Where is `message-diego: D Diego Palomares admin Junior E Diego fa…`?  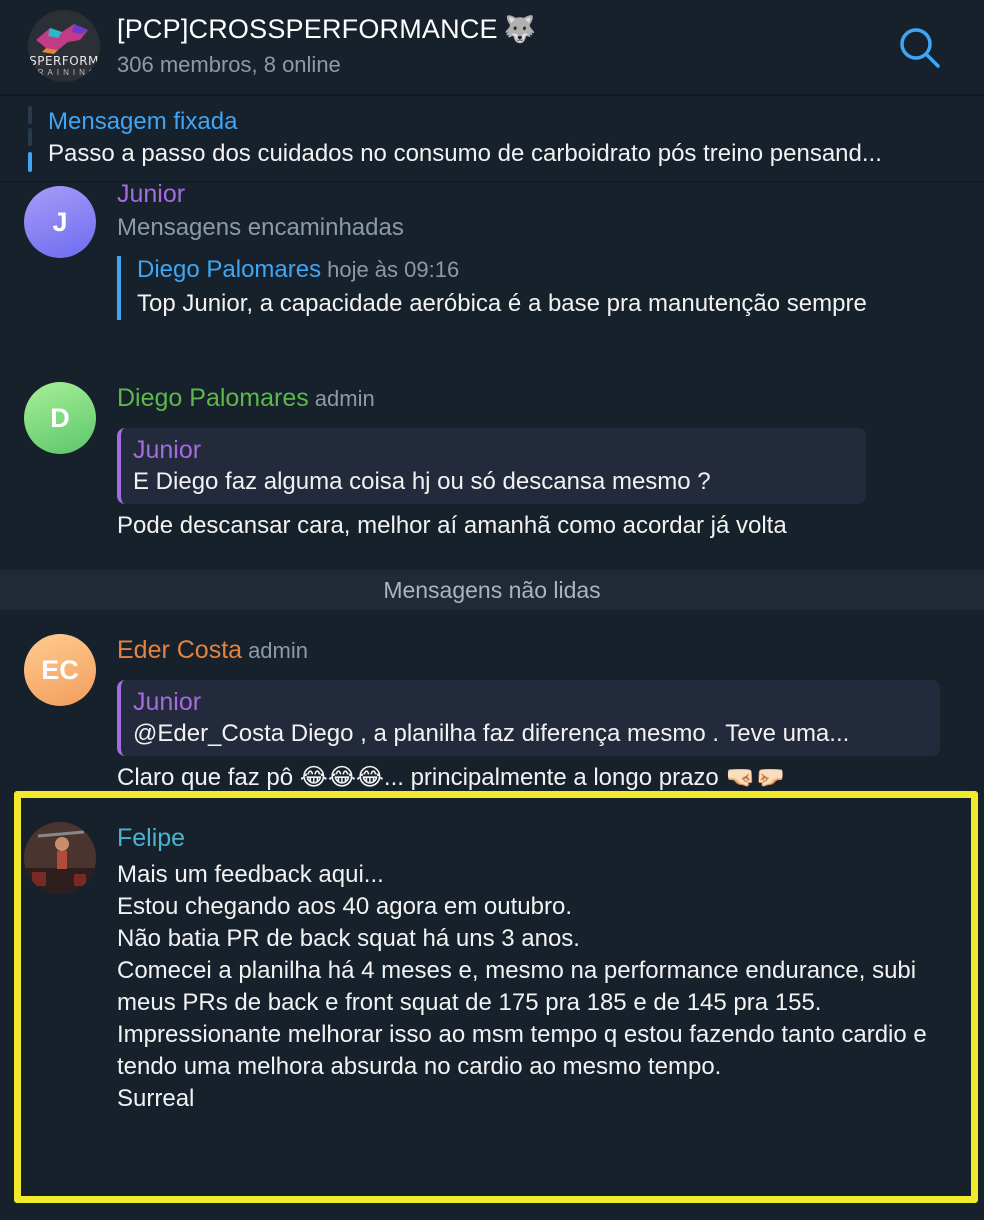 message-diego: D Diego Palomares admin Junior E Diego fa… is located at coordinates (492, 467).